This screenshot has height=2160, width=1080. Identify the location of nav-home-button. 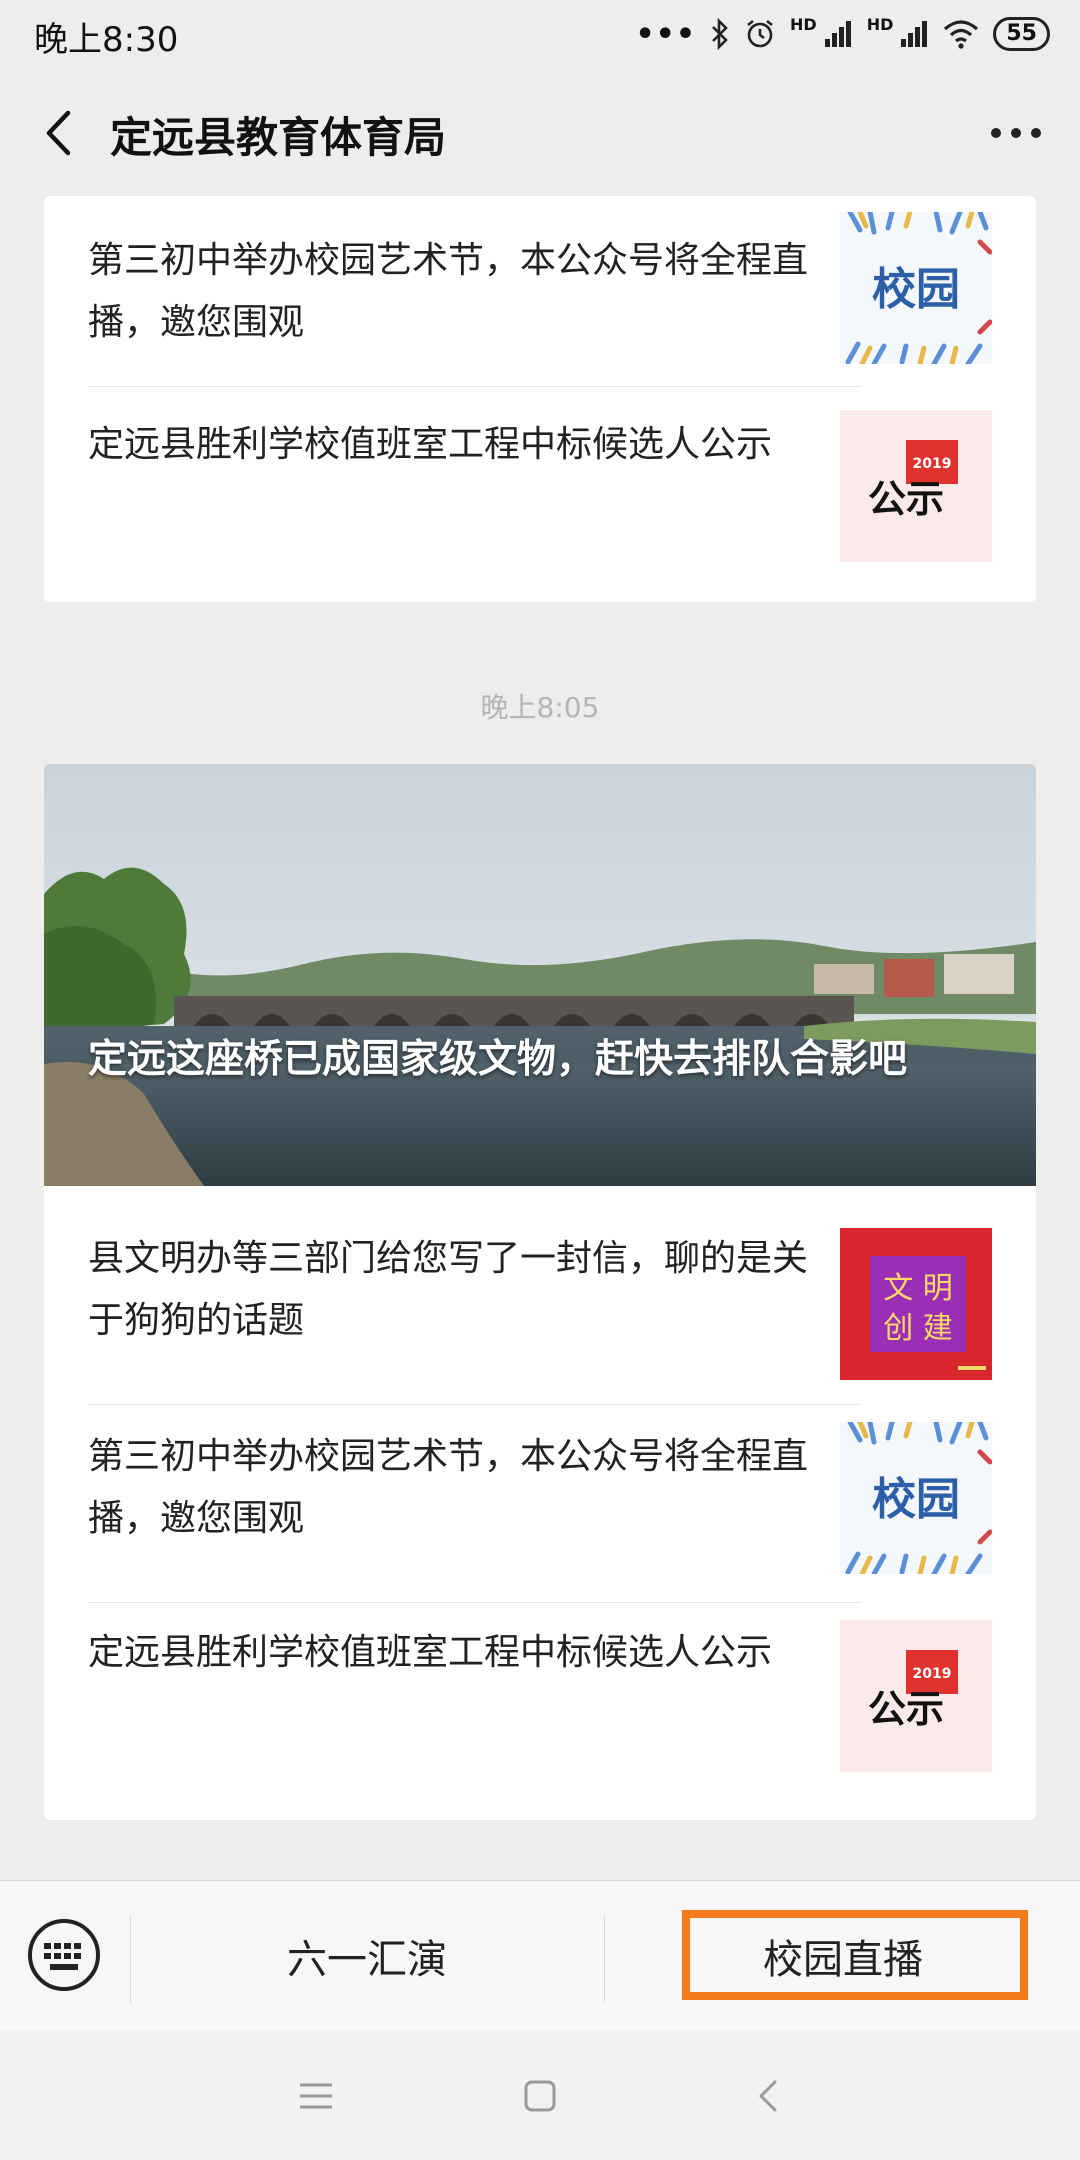
(540, 2096).